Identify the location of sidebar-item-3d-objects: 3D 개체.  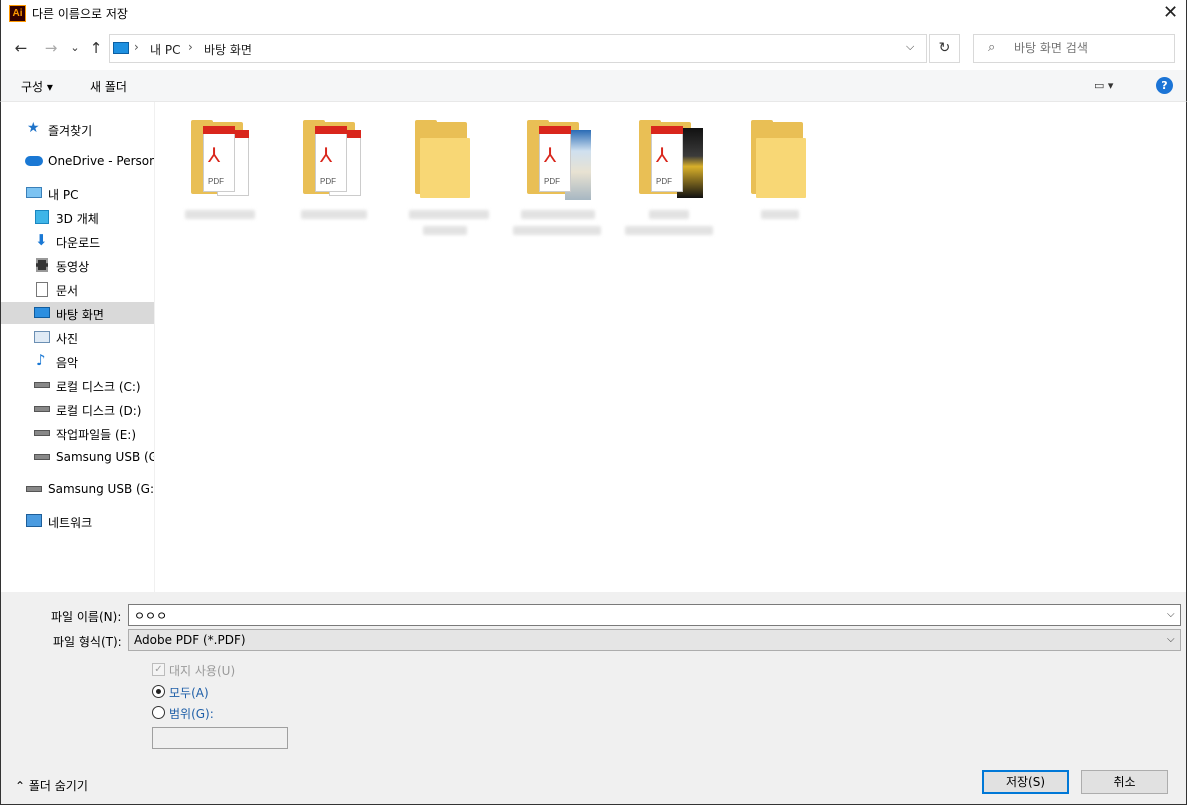
(77, 217).